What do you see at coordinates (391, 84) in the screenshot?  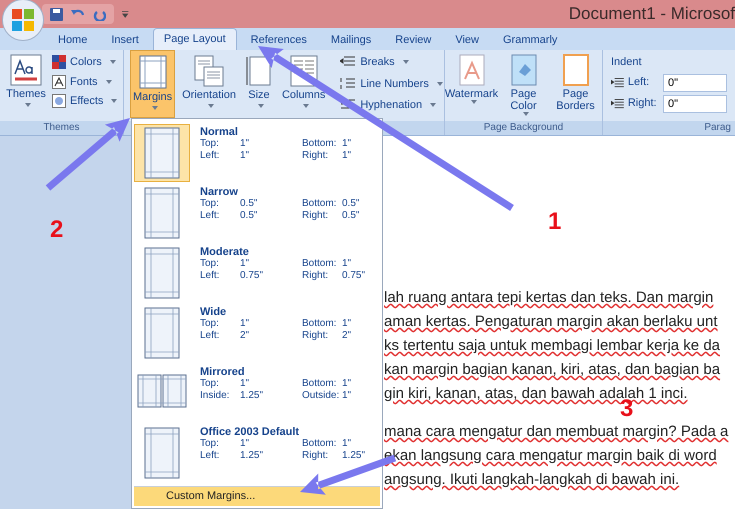 I see `ribbon-small-button: Line Numbers` at bounding box center [391, 84].